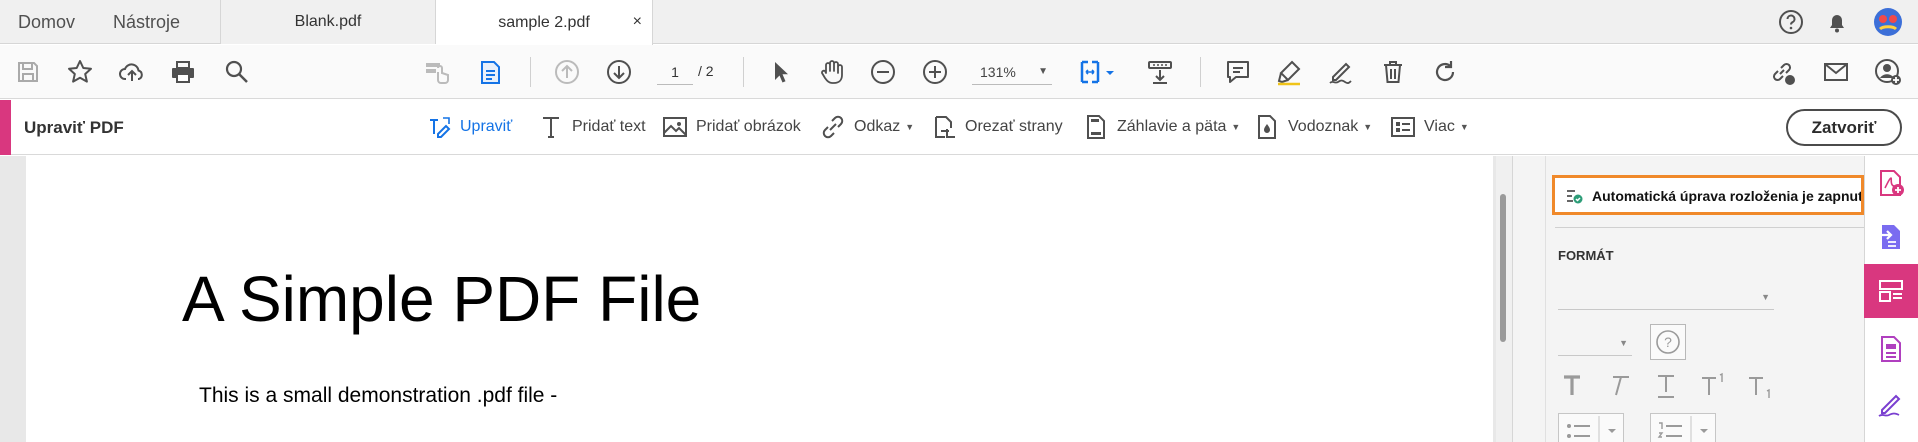 This screenshot has width=1918, height=442. Describe the element at coordinates (74, 127) in the screenshot. I see `edit-pdf-title: Upraviť PDF` at that location.